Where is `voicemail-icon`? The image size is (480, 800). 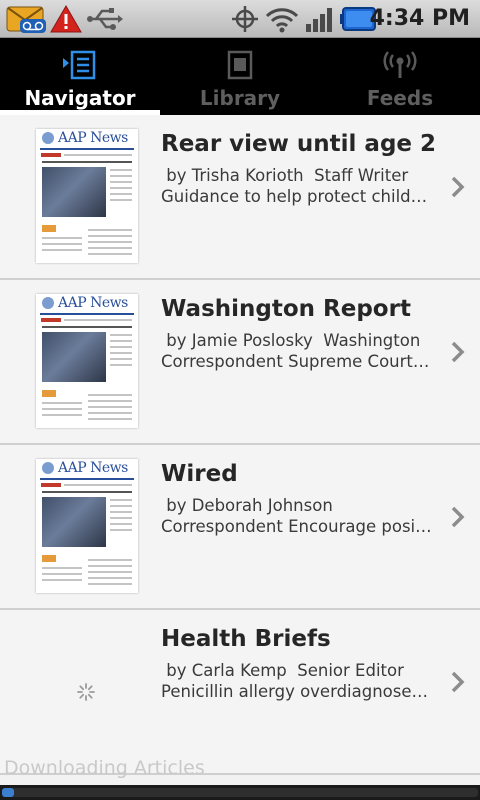
voicemail-icon is located at coordinates (26, 19).